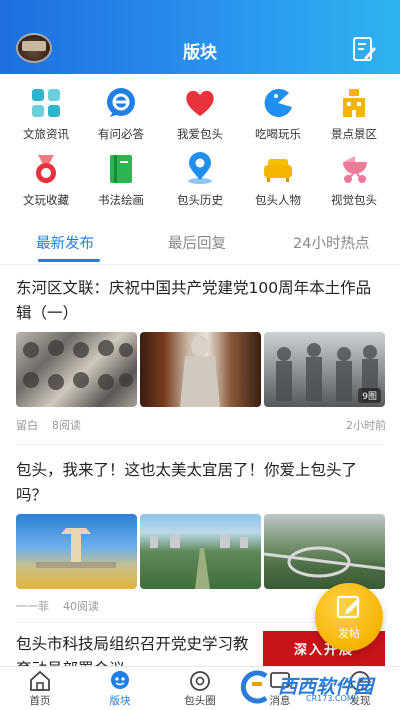  Describe the element at coordinates (201, 483) in the screenshot. I see `post-title: 包头，我来了！这也太美太宜居了！你爱上包头了吗？` at that location.